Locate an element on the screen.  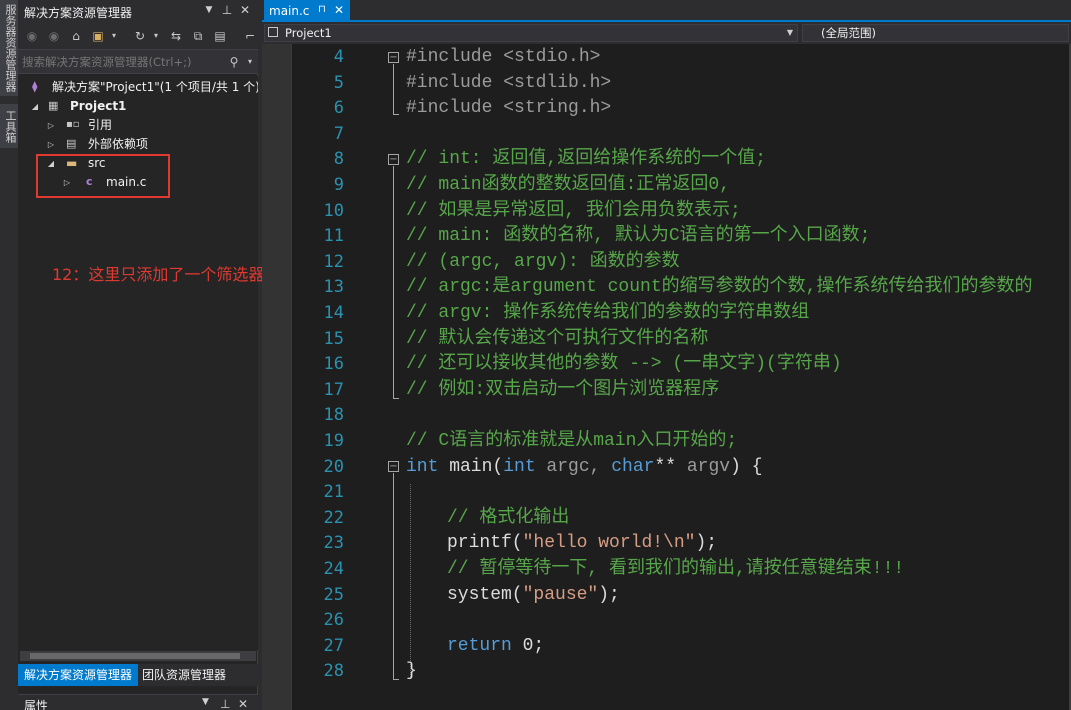
chevron-down-icon: ▼ is located at coordinates (789, 32).